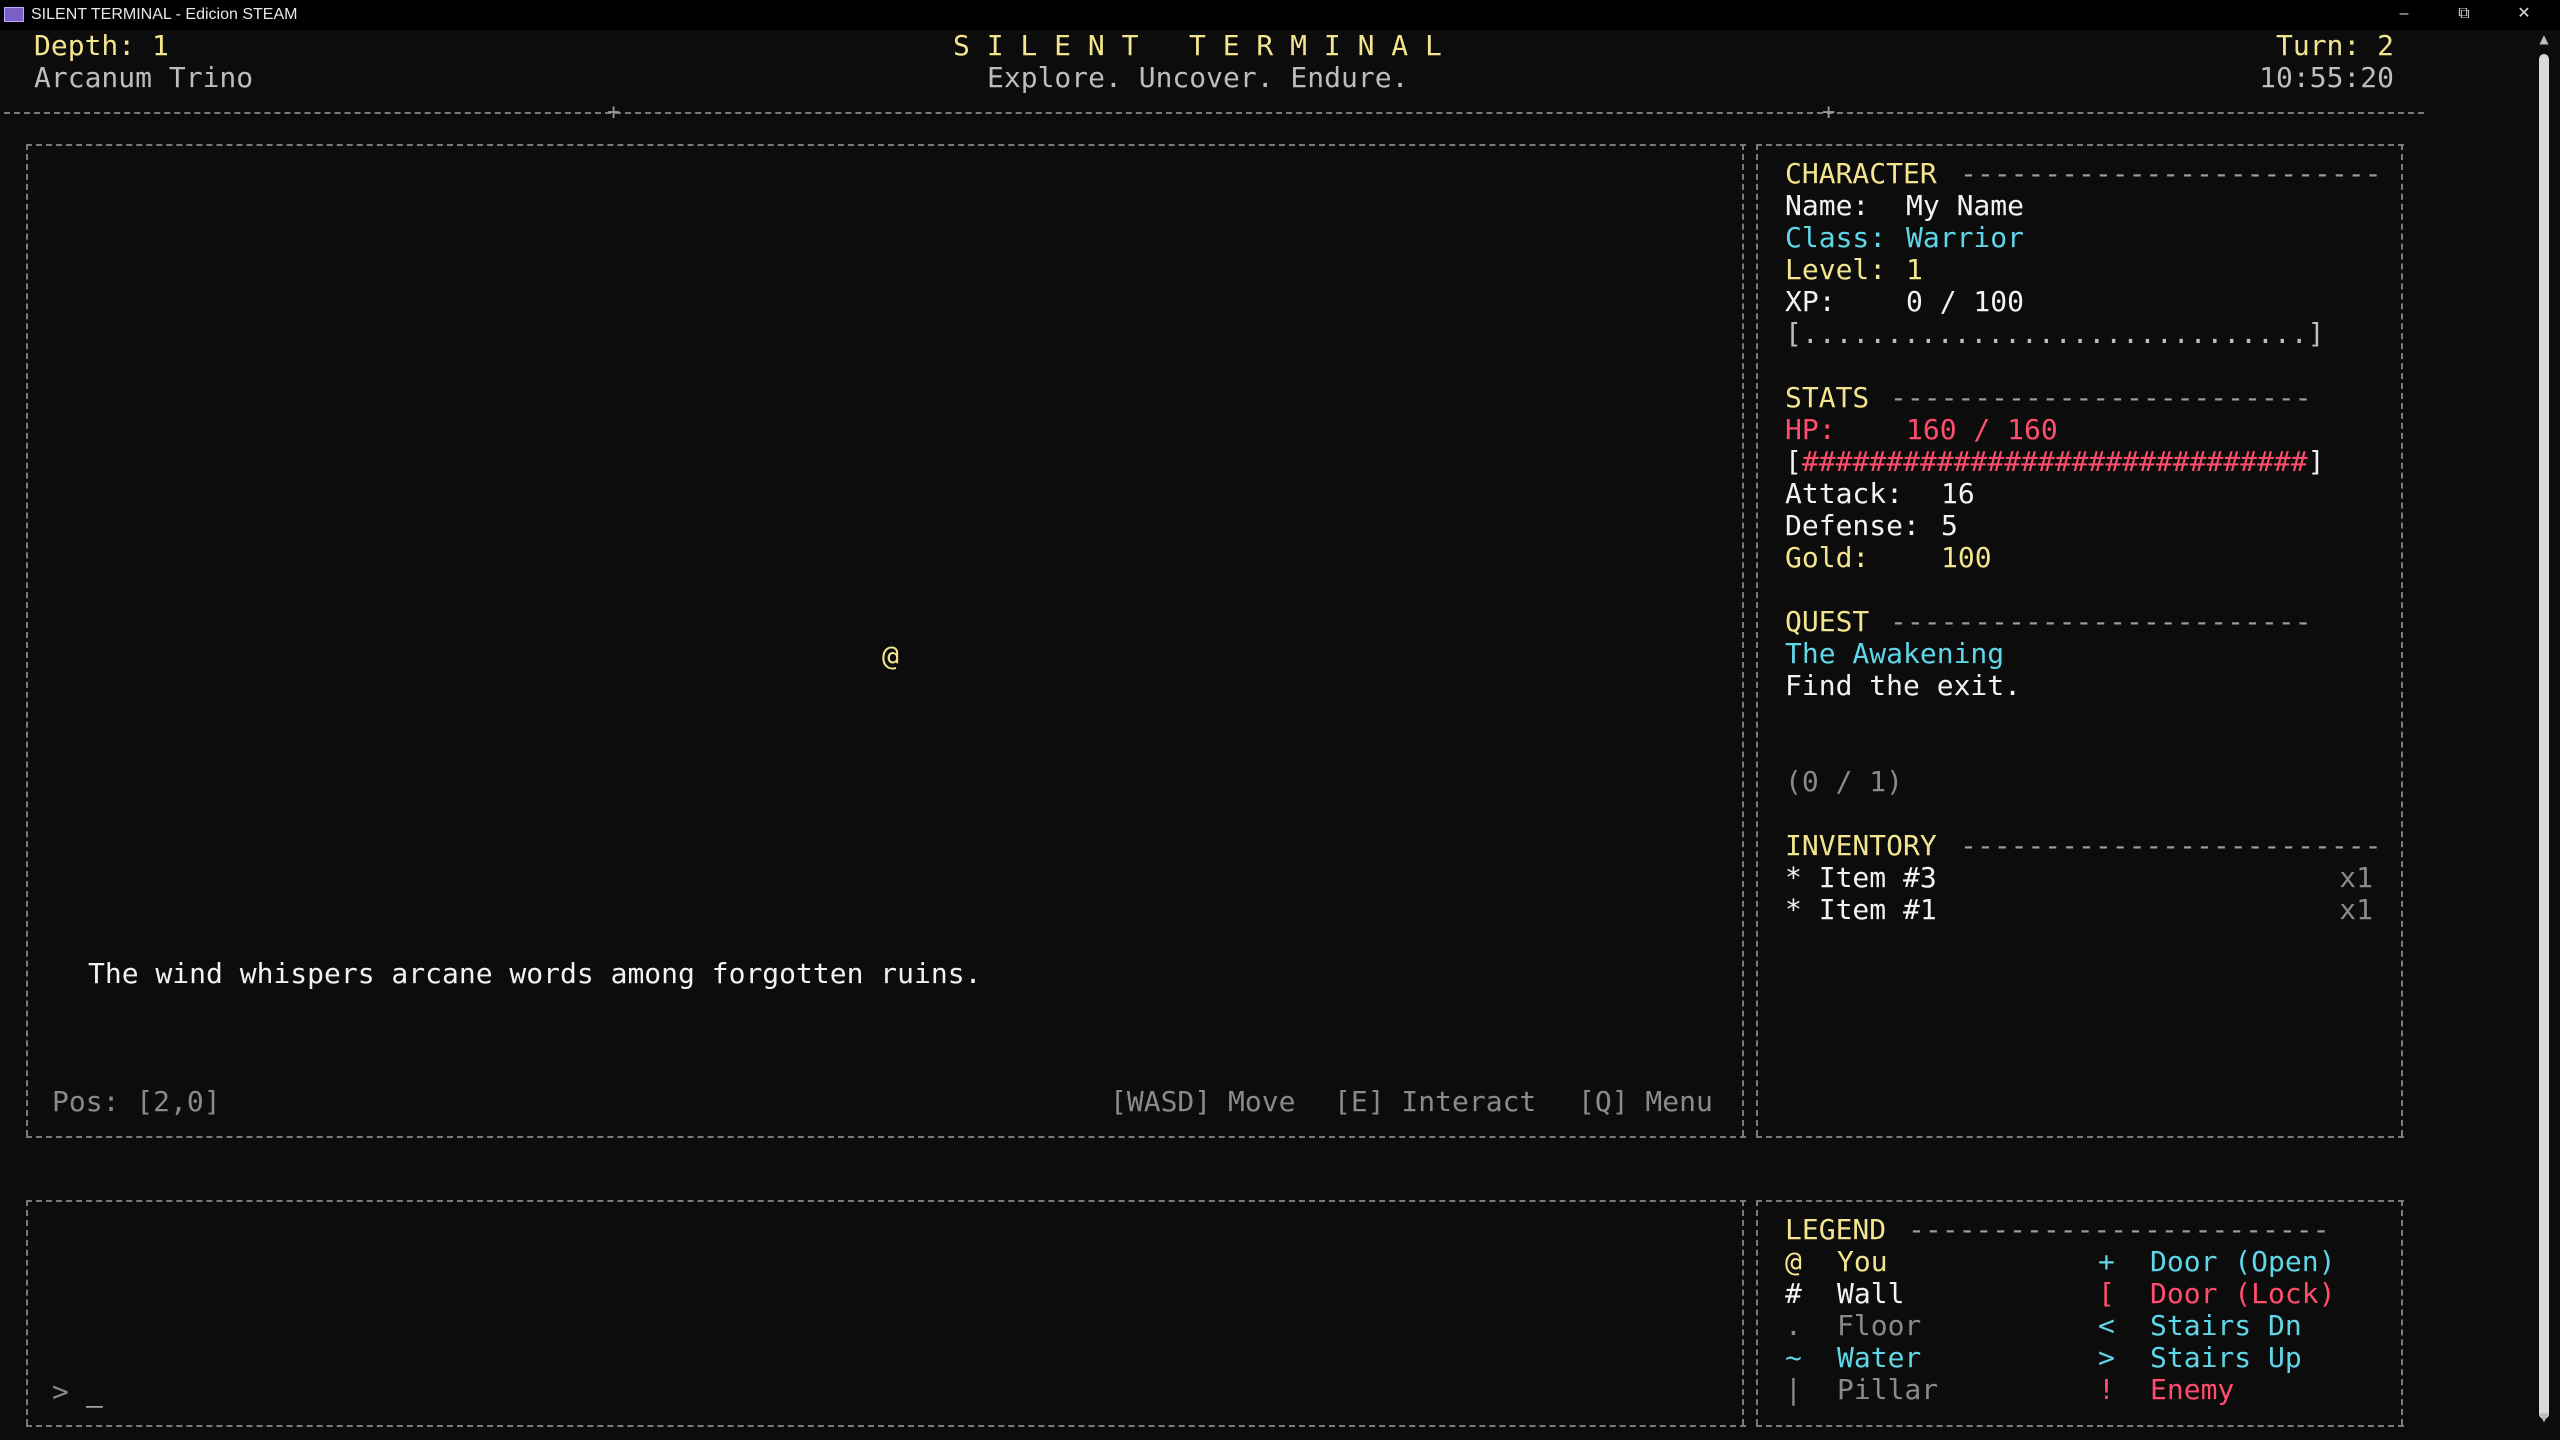  Describe the element at coordinates (886, 1426) in the screenshot. I see `console-frame-bottom` at that location.